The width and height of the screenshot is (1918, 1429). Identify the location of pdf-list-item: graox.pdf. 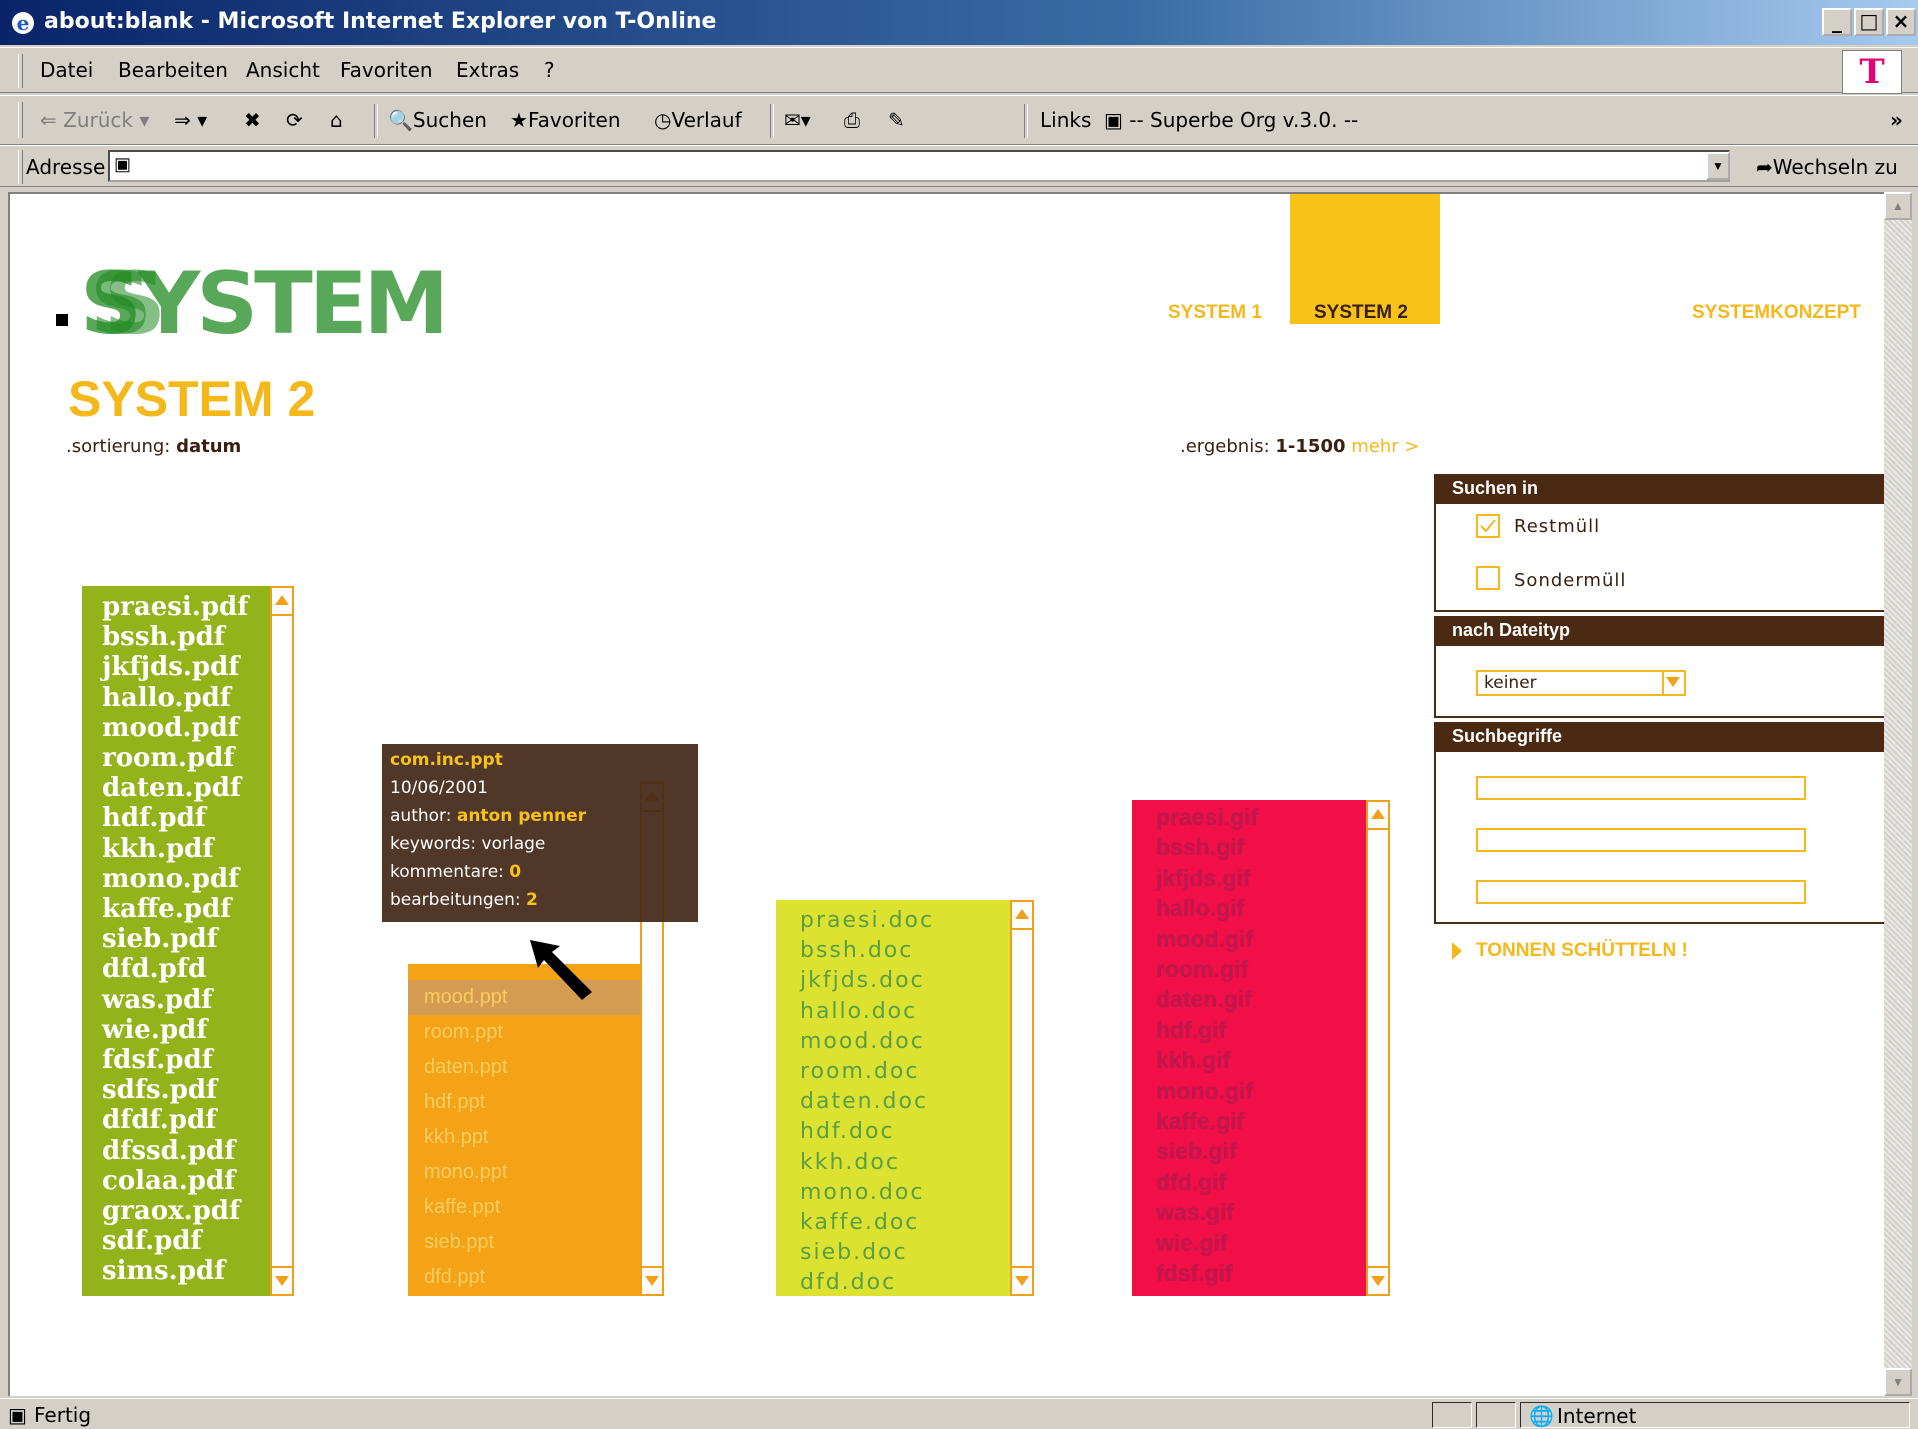
(176, 1211).